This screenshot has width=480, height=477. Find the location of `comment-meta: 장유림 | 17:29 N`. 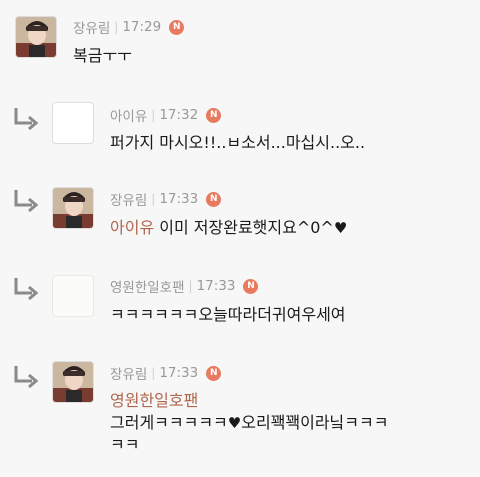

comment-meta: 장유림 | 17:29 N is located at coordinates (129, 27).